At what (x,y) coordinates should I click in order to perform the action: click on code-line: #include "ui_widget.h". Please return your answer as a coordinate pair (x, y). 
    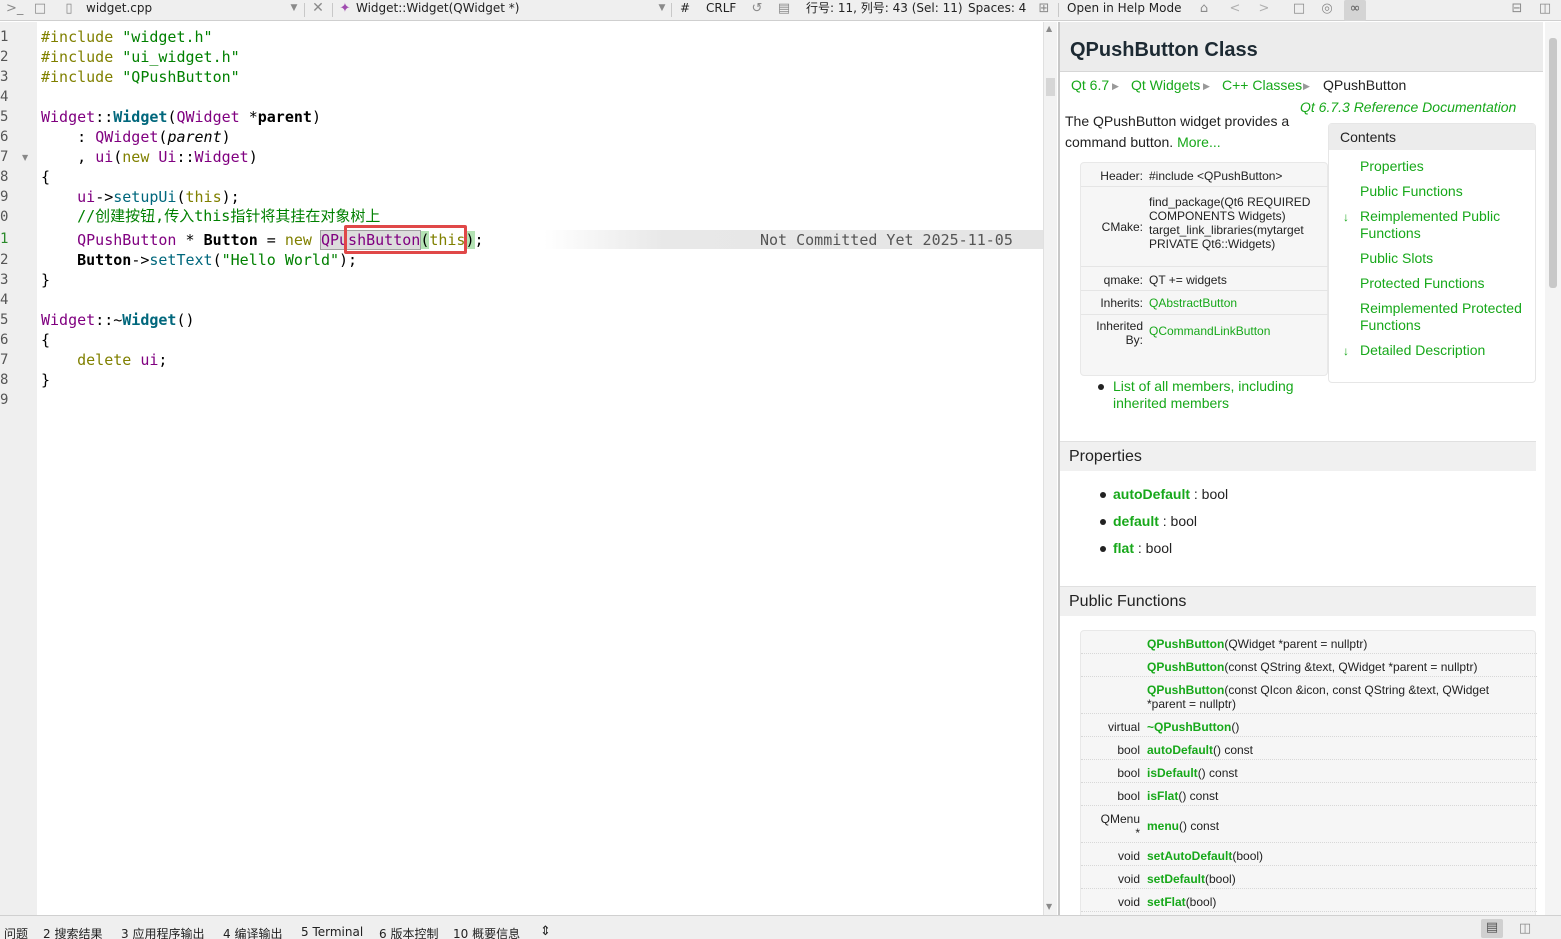
    Looking at the image, I should click on (140, 57).